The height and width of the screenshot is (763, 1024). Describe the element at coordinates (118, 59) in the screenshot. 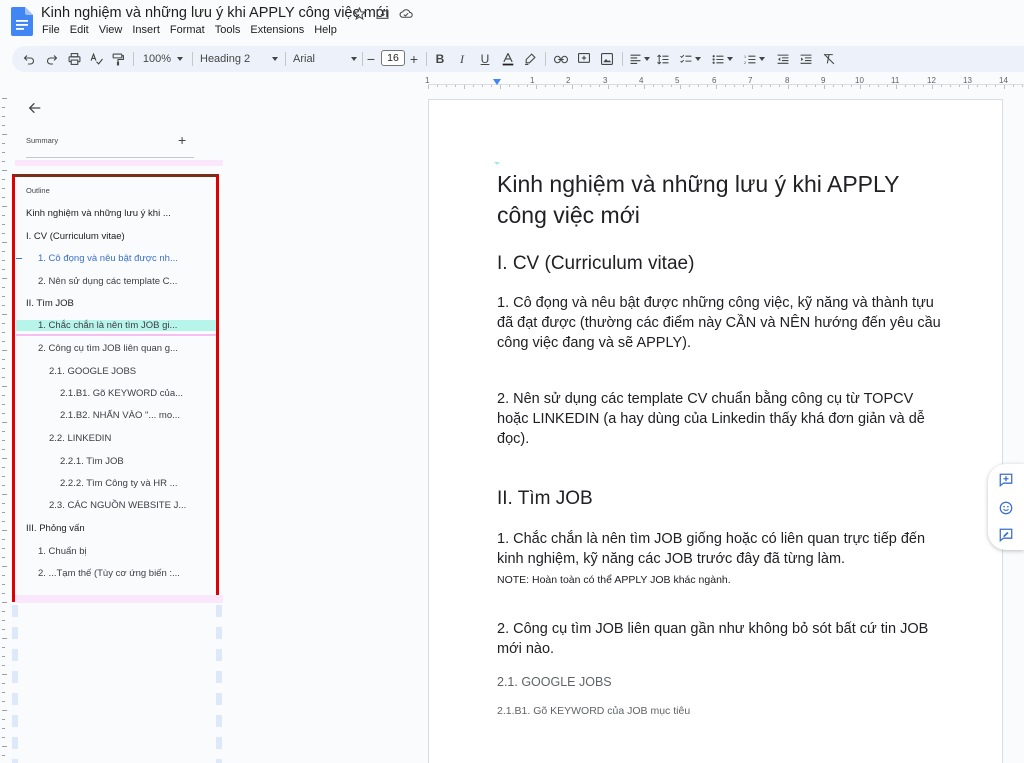

I see `paint-format-icon` at that location.